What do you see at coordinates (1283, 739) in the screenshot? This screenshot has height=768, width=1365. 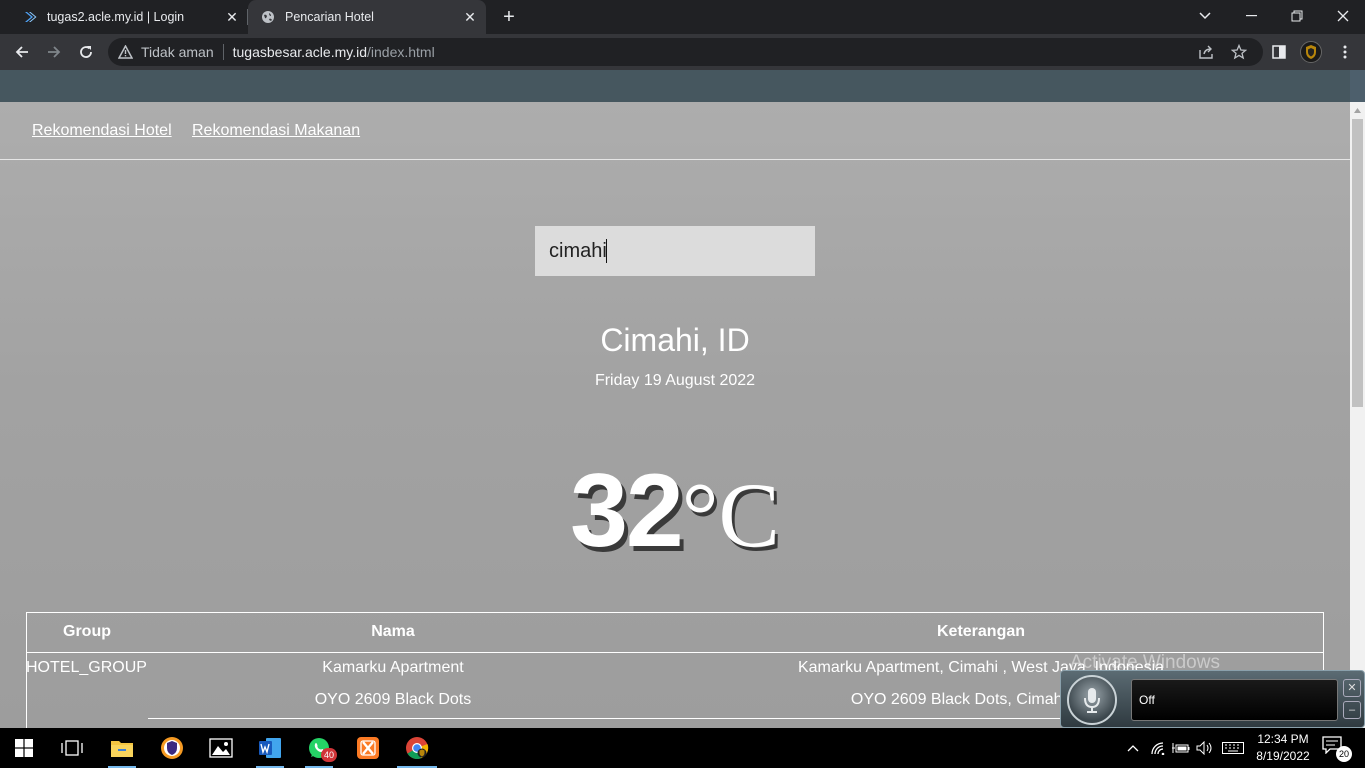 I see `clock-time: 12:34 PM` at bounding box center [1283, 739].